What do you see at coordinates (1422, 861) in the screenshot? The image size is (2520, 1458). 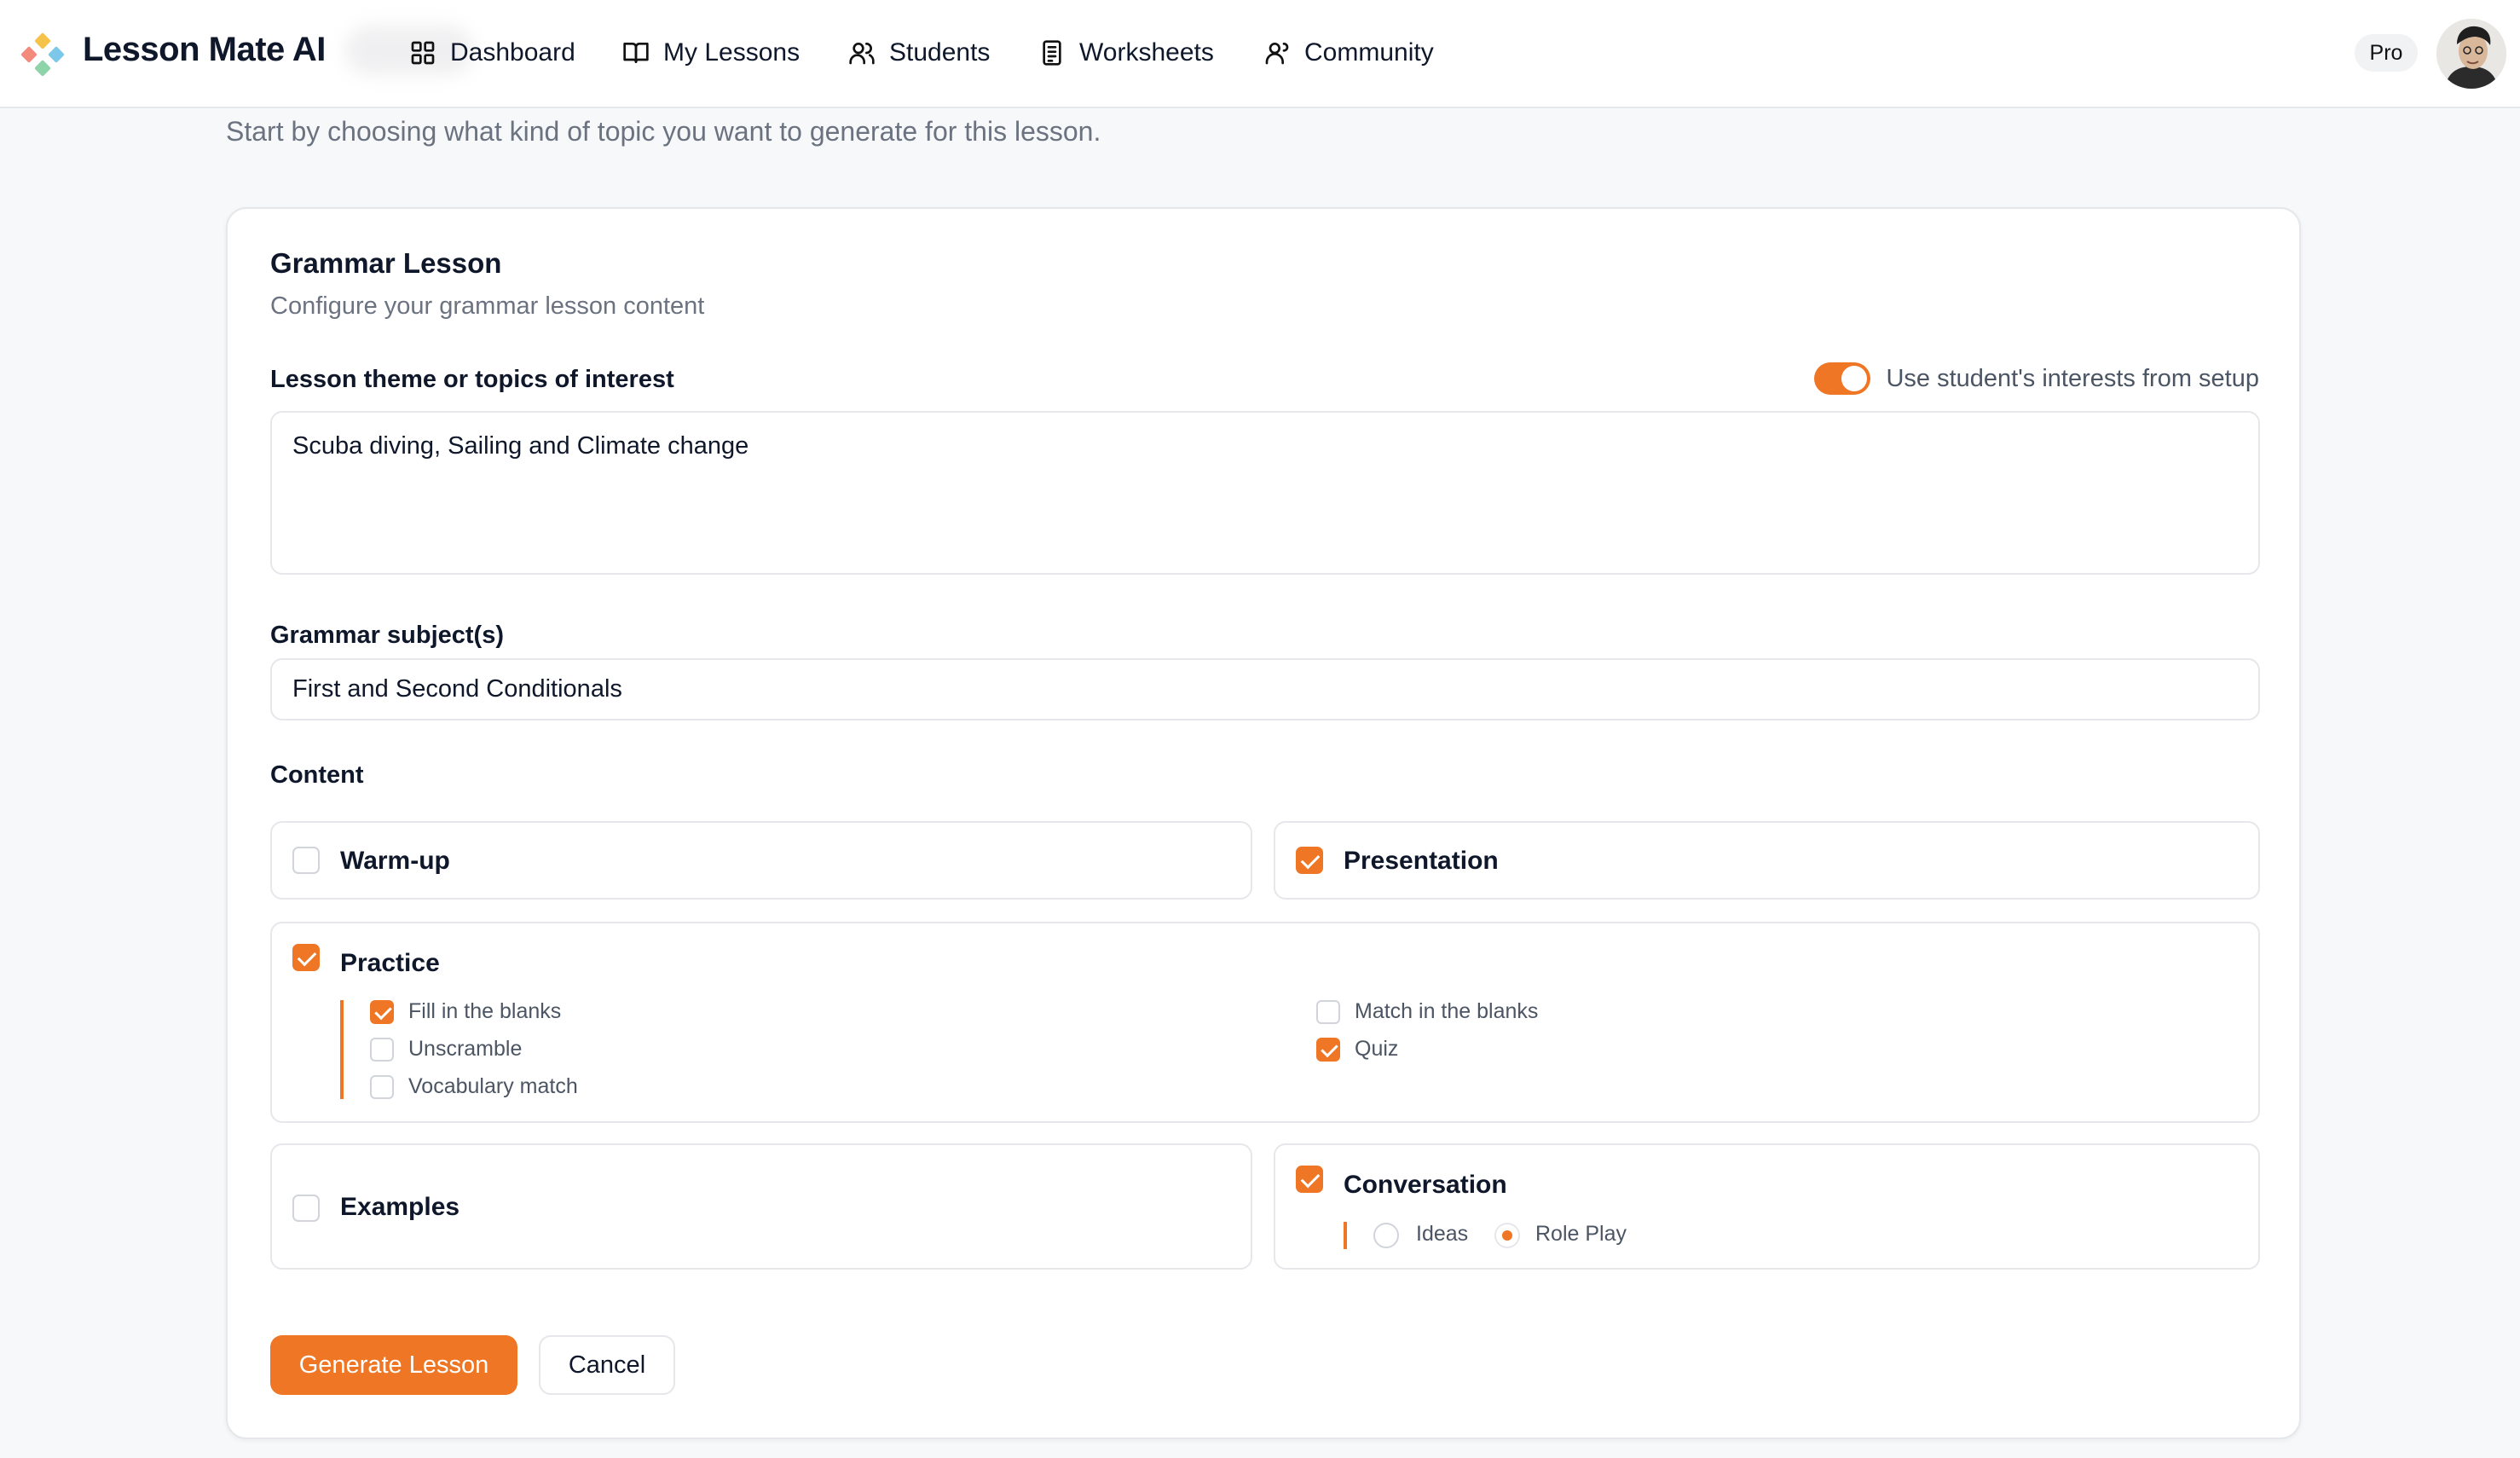 I see `presentation-label: Presentation` at bounding box center [1422, 861].